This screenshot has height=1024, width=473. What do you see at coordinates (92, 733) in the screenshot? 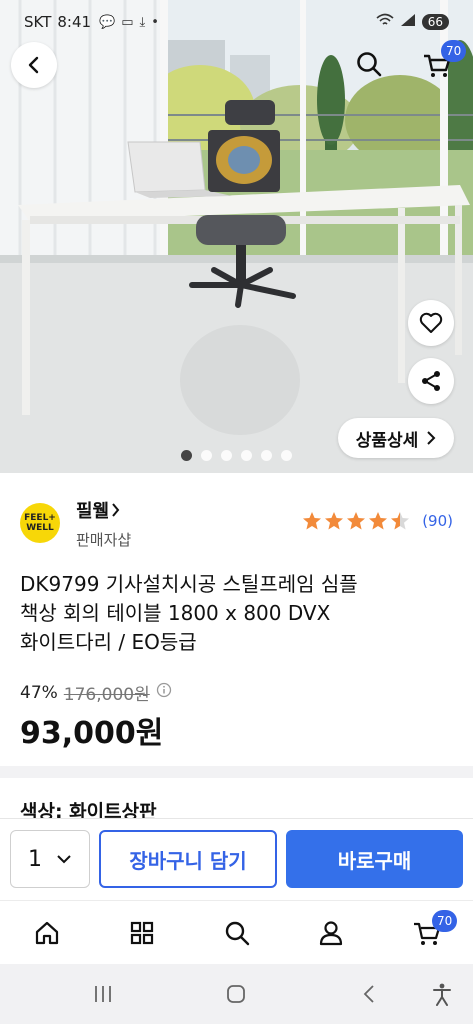
I see `sale-price: 93,000원` at bounding box center [92, 733].